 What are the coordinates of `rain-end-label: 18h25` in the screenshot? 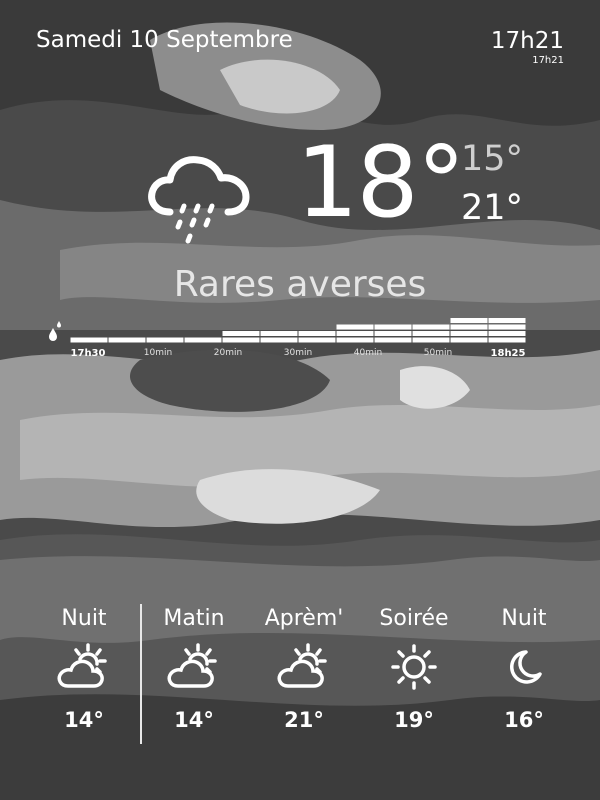 It's located at (508, 353).